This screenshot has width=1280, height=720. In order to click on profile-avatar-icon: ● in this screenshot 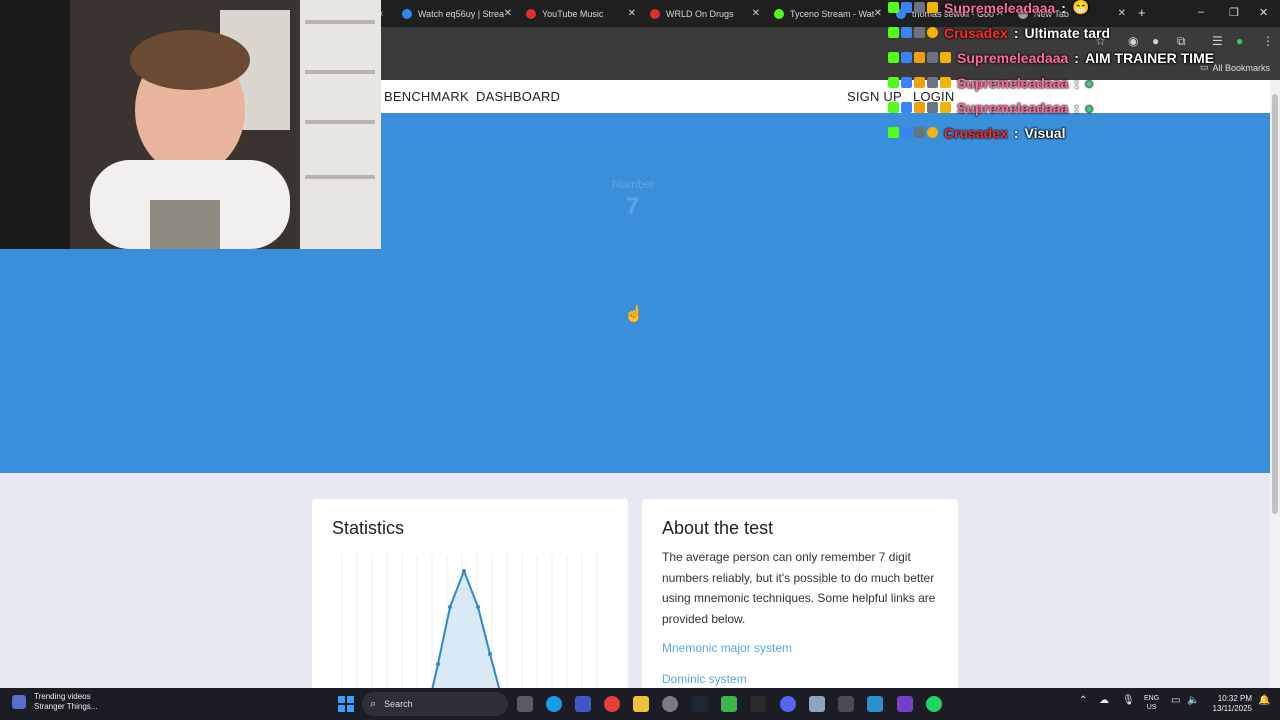, I will do `click(1239, 41)`.